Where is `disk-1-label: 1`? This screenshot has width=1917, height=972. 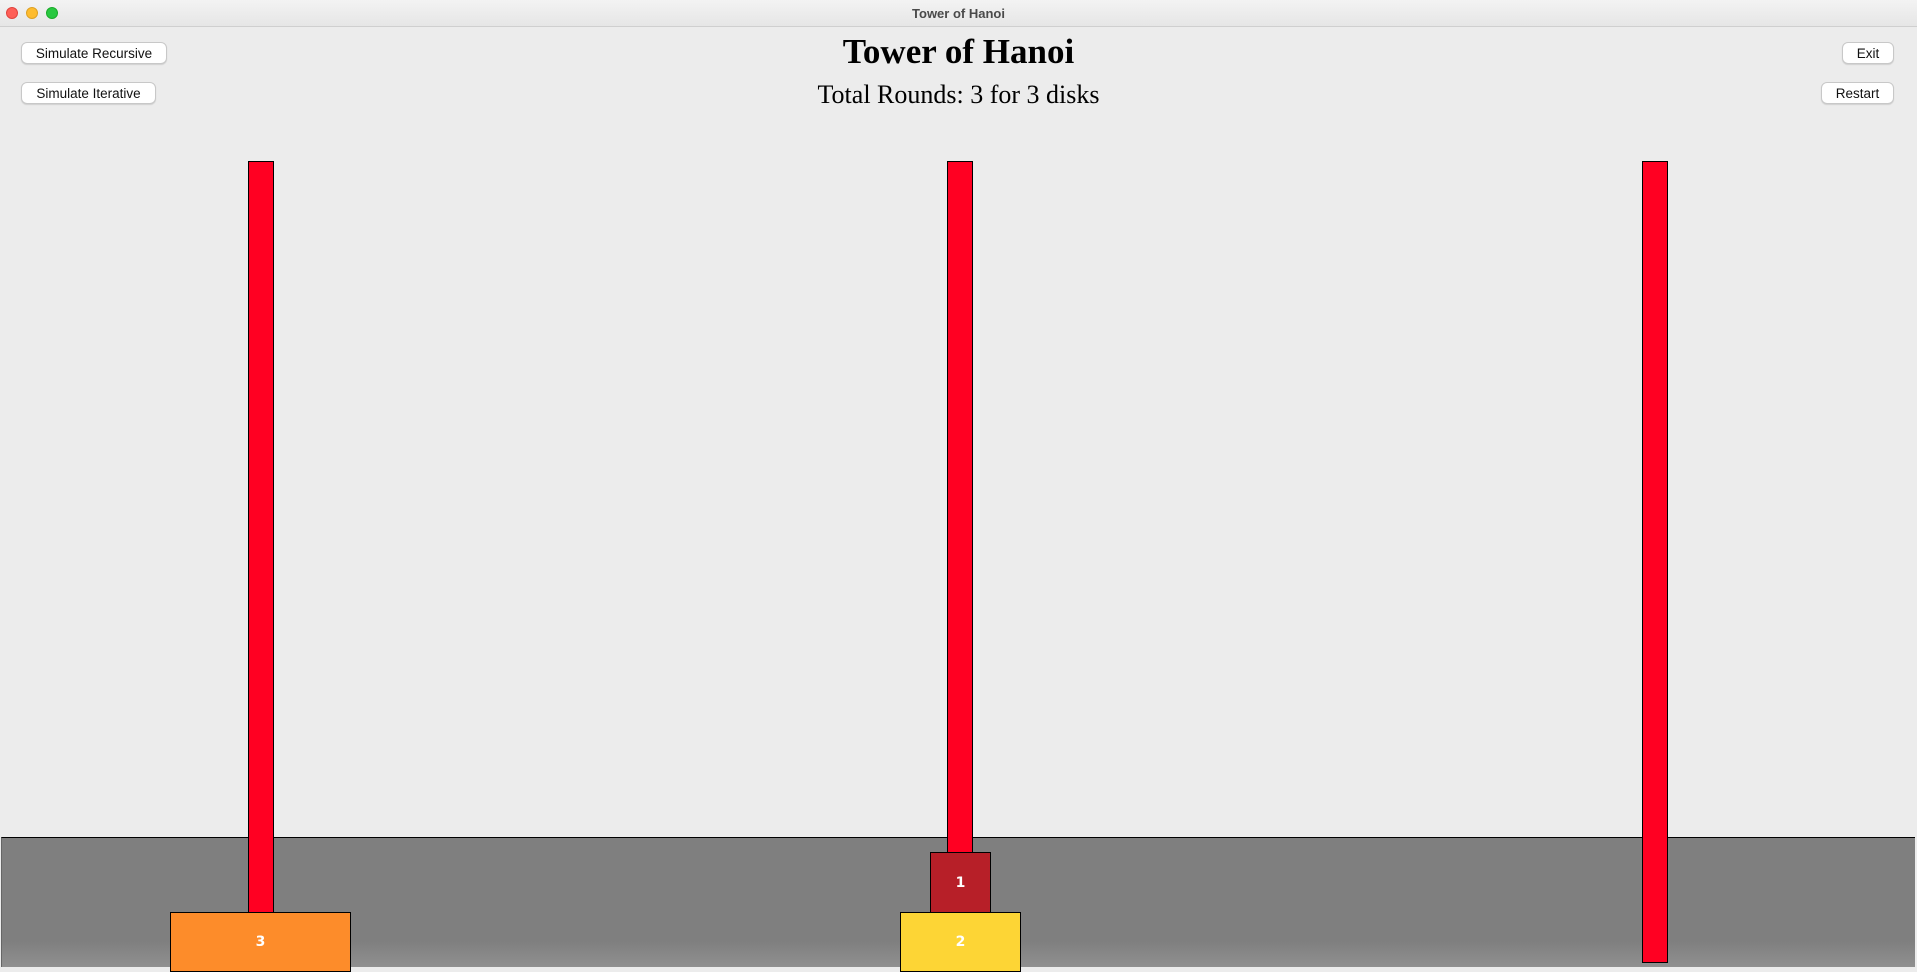 disk-1-label: 1 is located at coordinates (960, 882).